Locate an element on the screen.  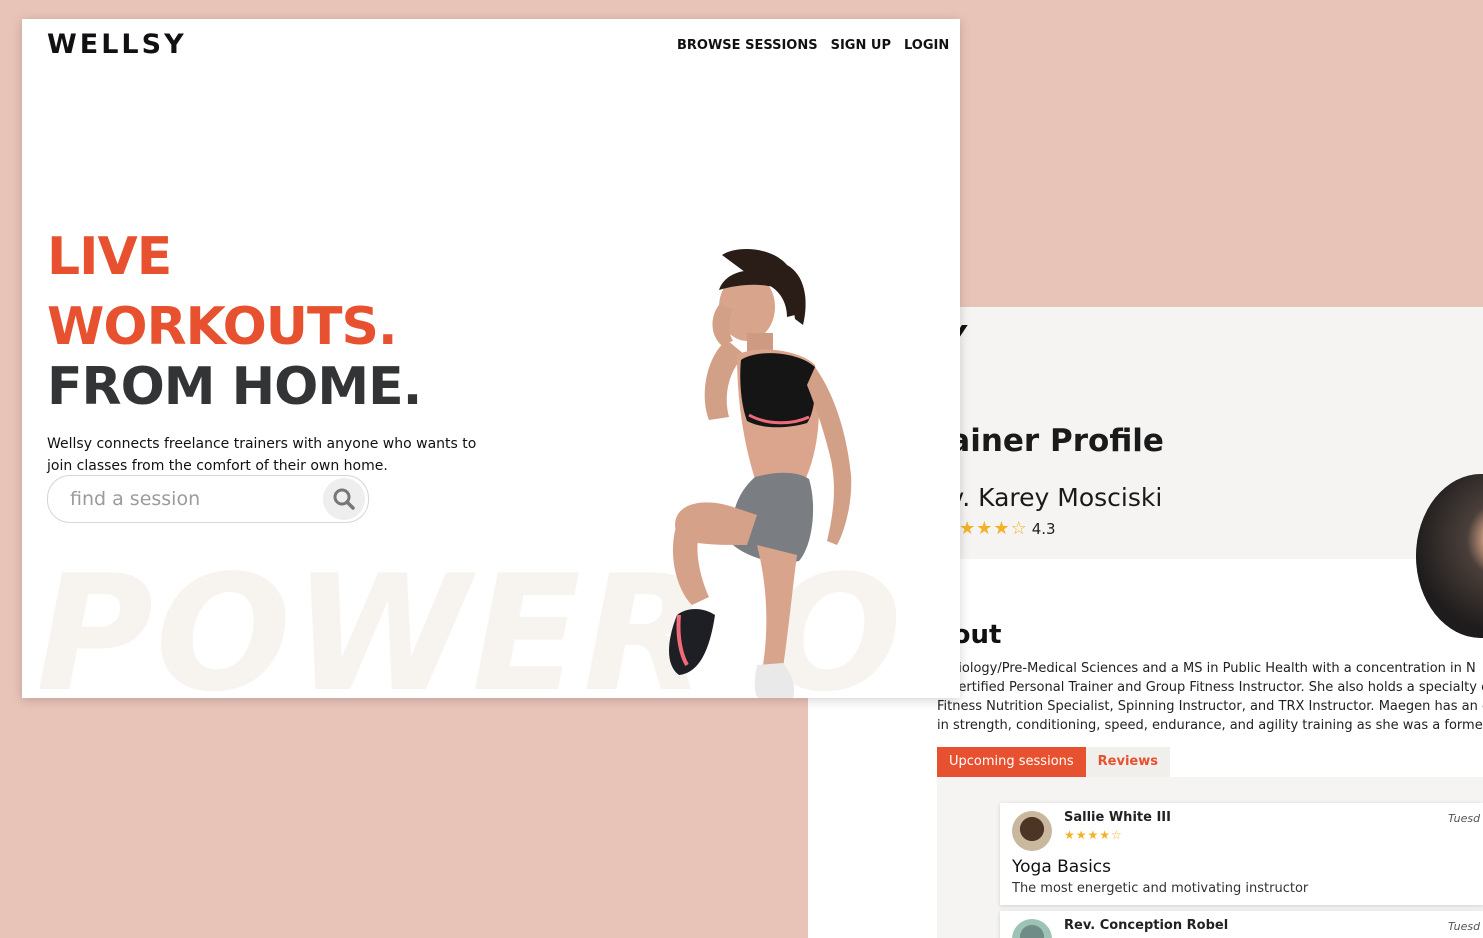
review-stars: ★★★★☆ is located at coordinates (1093, 835).